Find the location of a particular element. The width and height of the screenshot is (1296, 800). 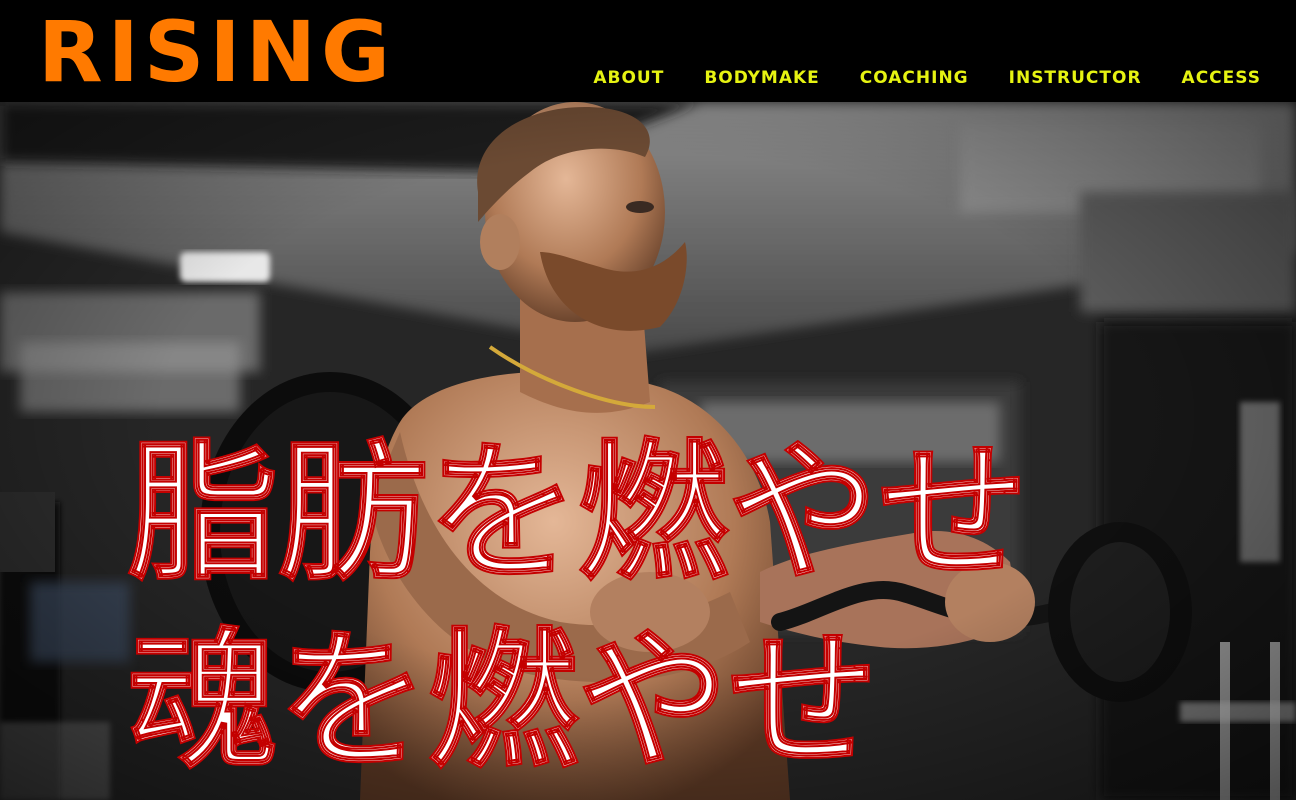

nav-bodymake-link: BODYMAKE is located at coordinates (761, 78).